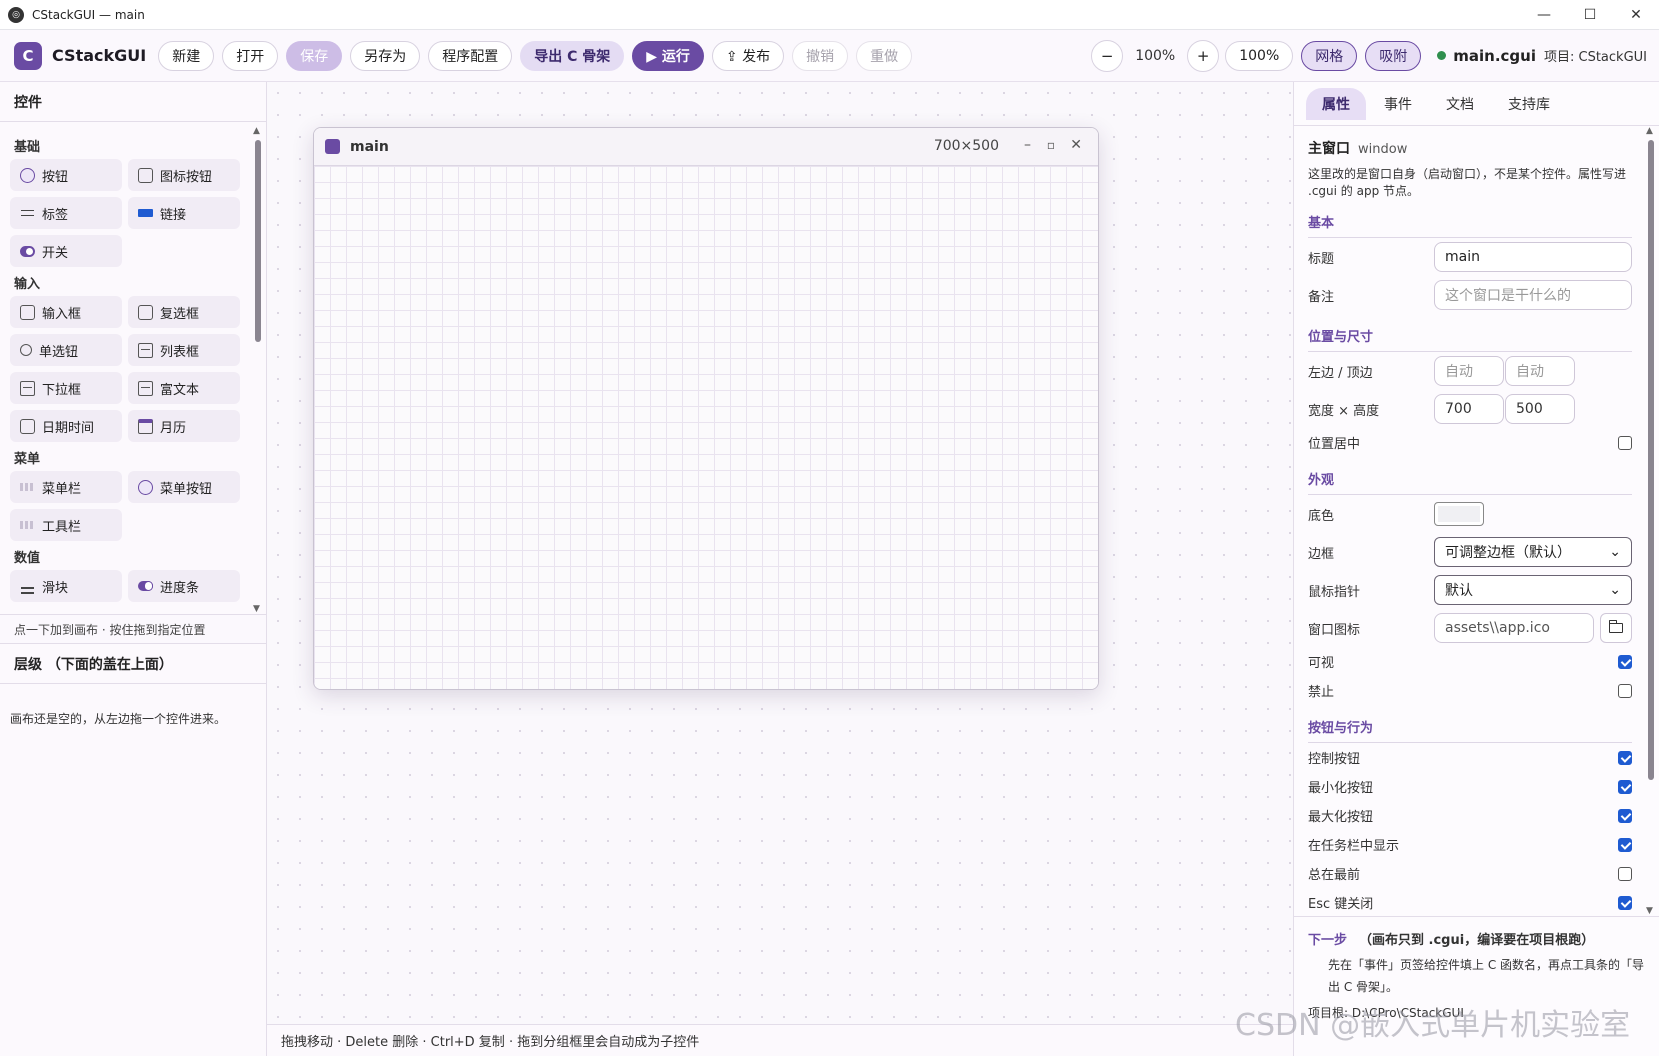 The image size is (1659, 1056). I want to click on palette-item-dropdown: 下拉框, so click(66, 388).